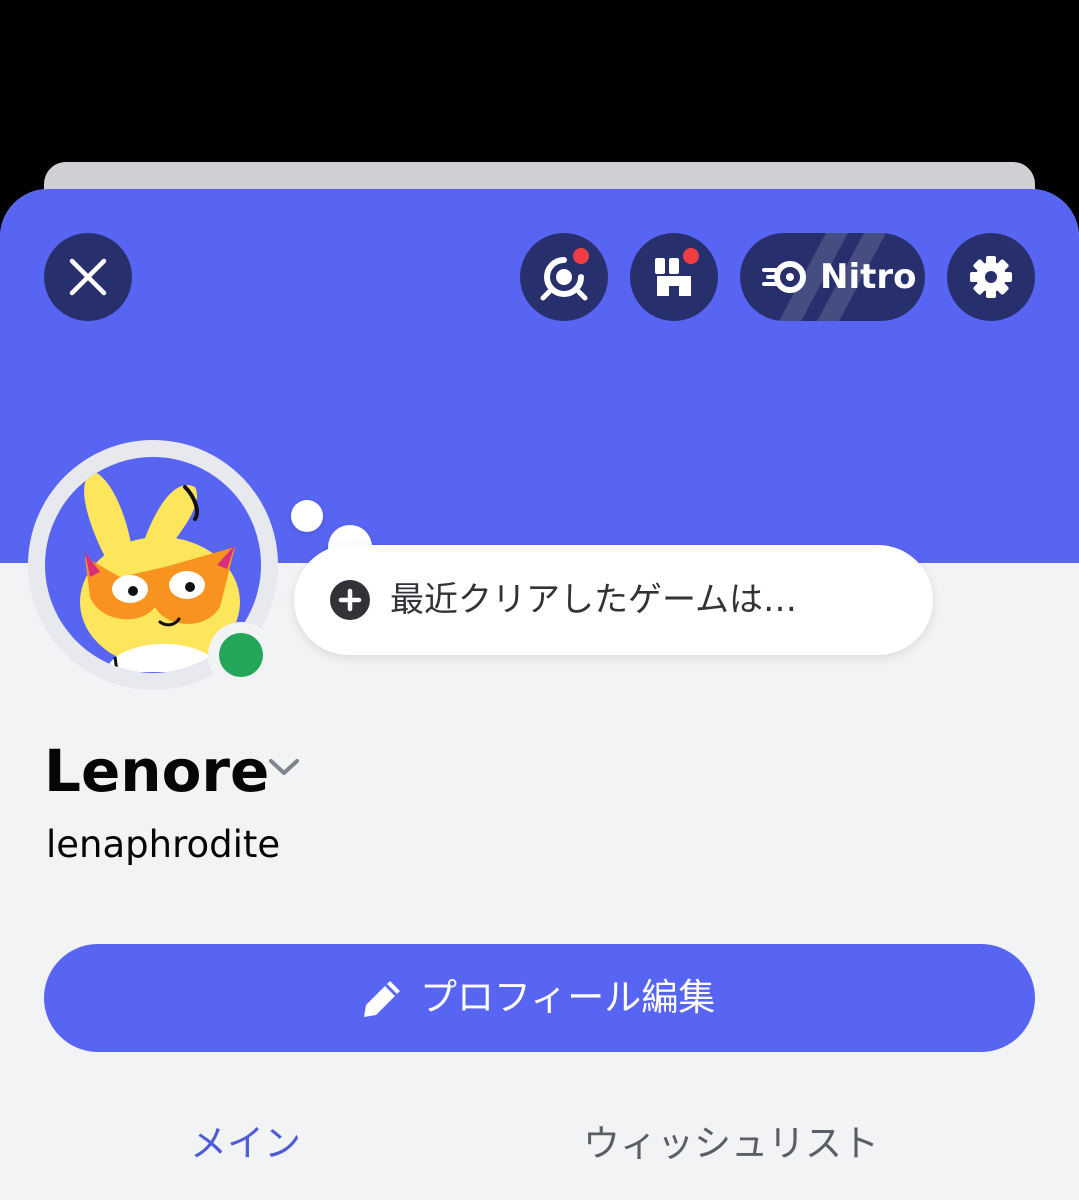 This screenshot has height=1200, width=1079. I want to click on shop-button, so click(674, 277).